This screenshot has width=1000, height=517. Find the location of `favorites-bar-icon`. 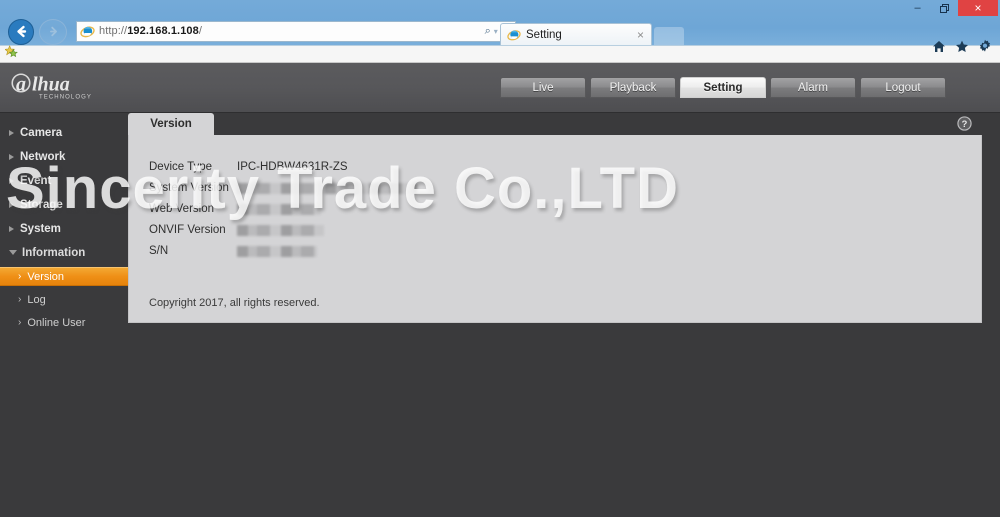

favorites-bar-icon is located at coordinates (11, 54).